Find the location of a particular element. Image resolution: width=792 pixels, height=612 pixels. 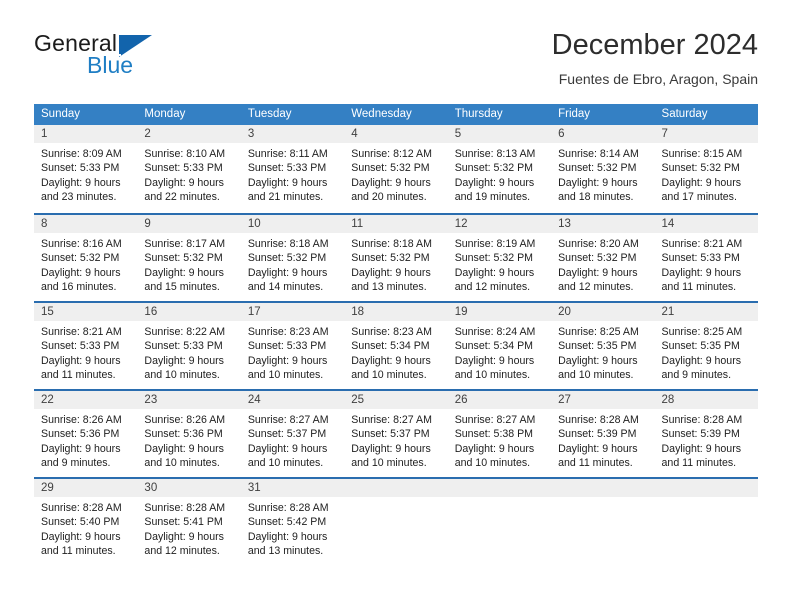

day-number: 21 is located at coordinates (668, 312).